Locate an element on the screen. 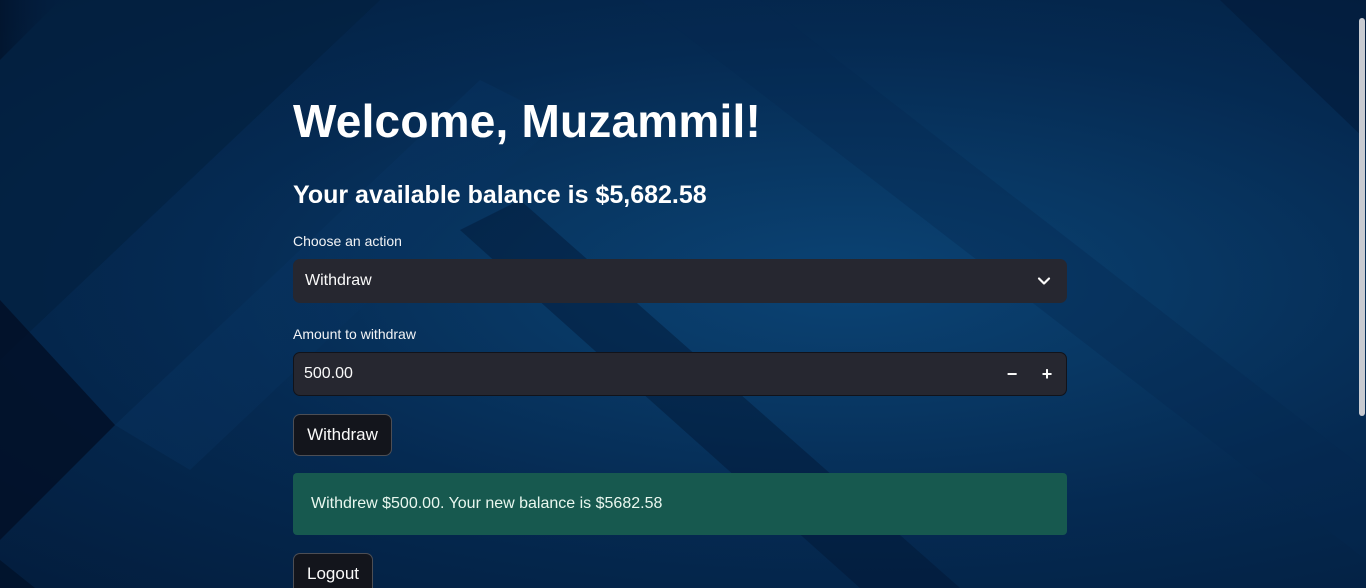 The image size is (1366, 588). withdraw-button: Withdraw is located at coordinates (342, 435).